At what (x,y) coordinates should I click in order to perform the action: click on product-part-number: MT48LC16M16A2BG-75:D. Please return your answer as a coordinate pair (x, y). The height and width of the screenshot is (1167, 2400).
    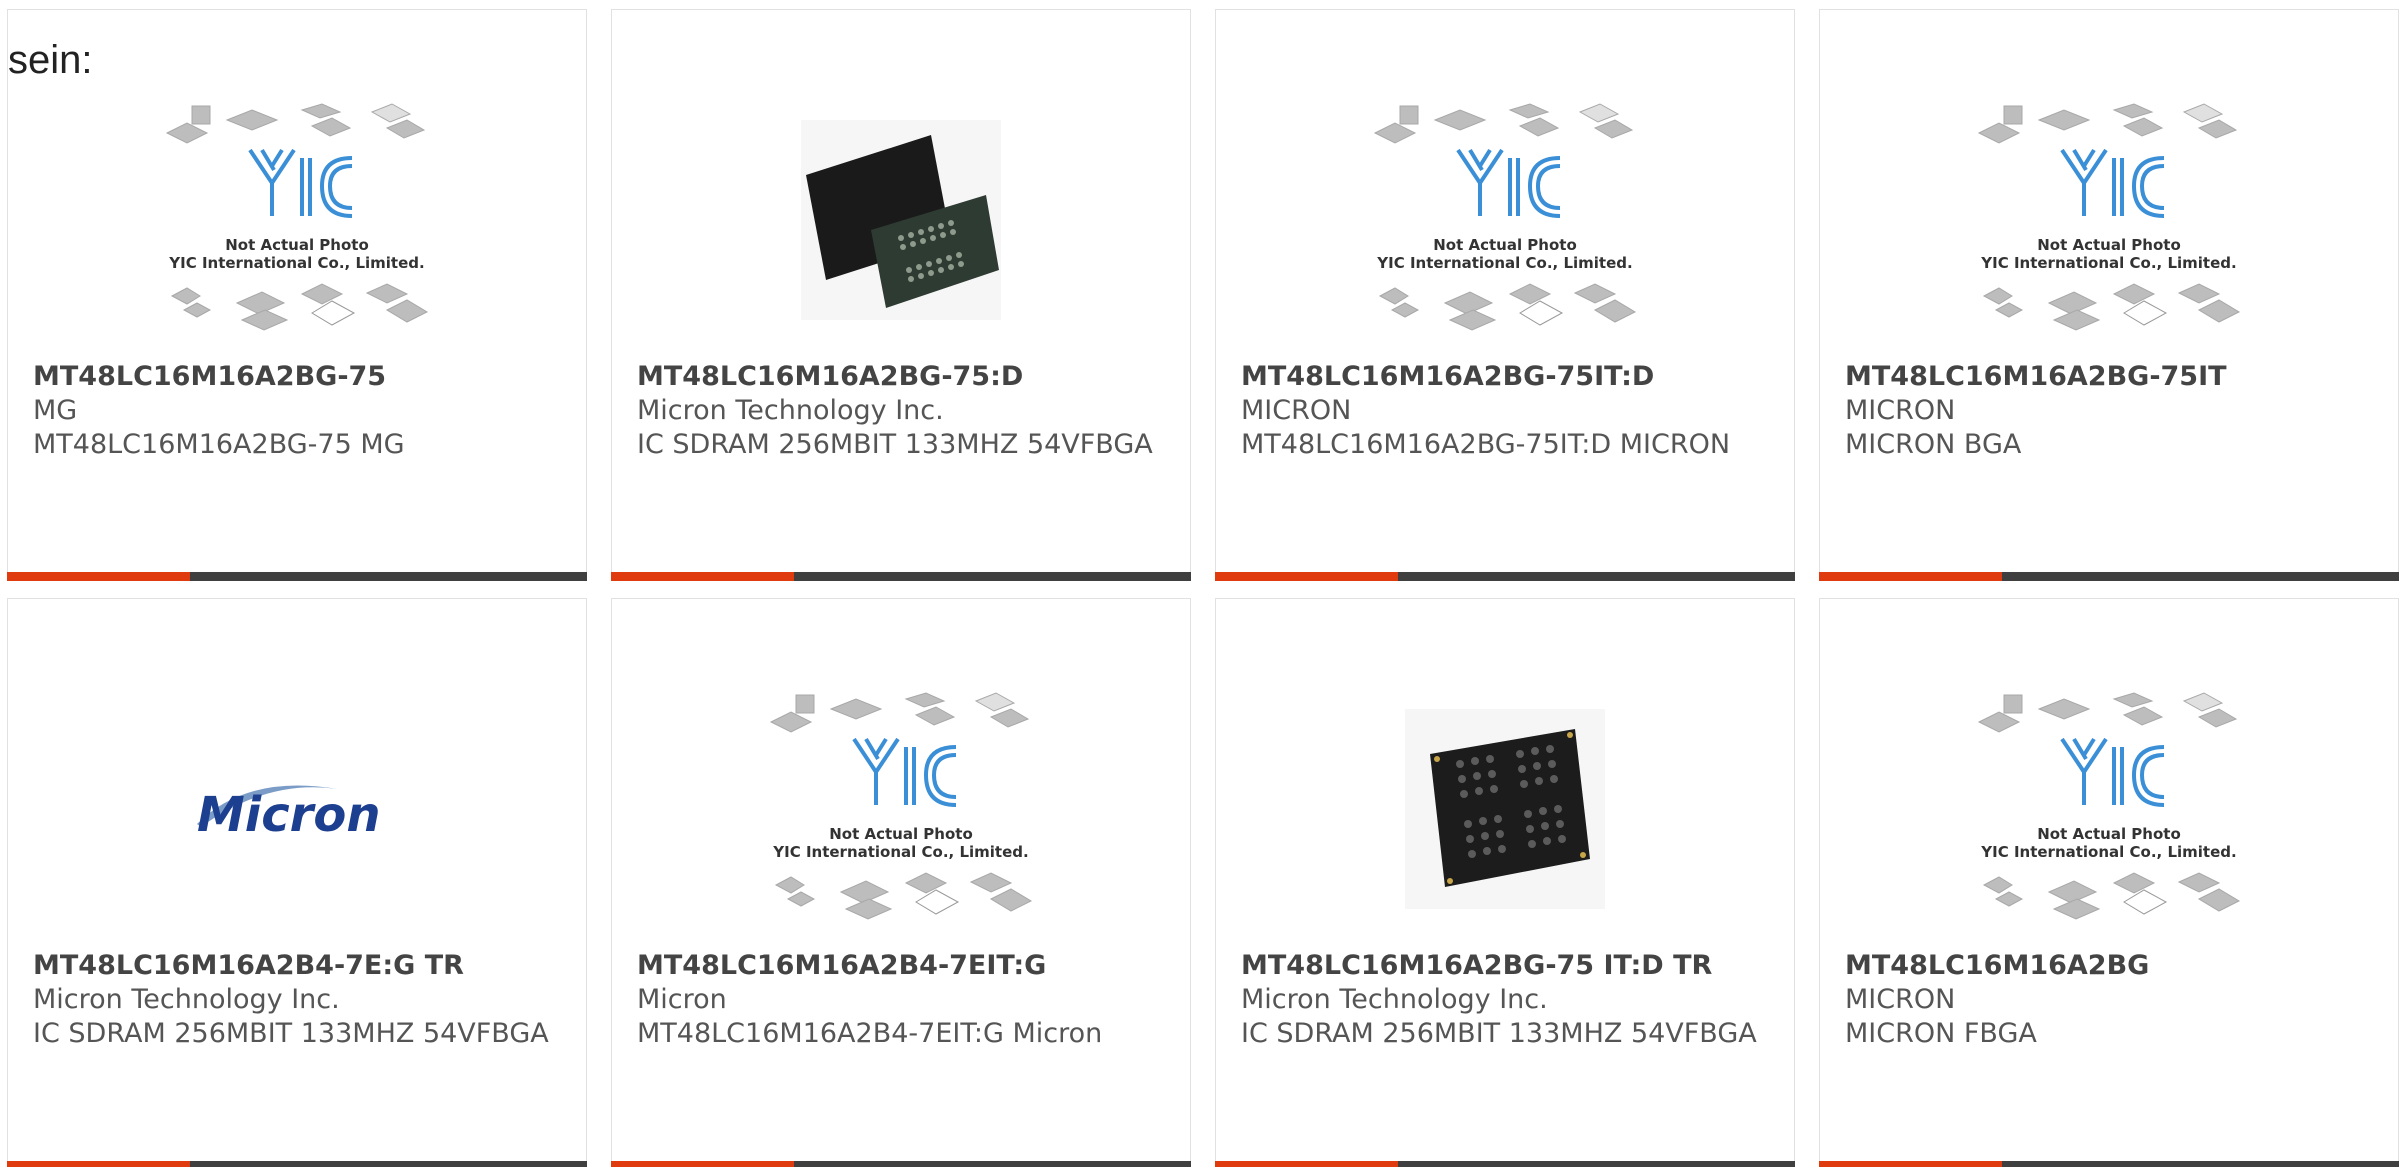
    Looking at the image, I should click on (903, 377).